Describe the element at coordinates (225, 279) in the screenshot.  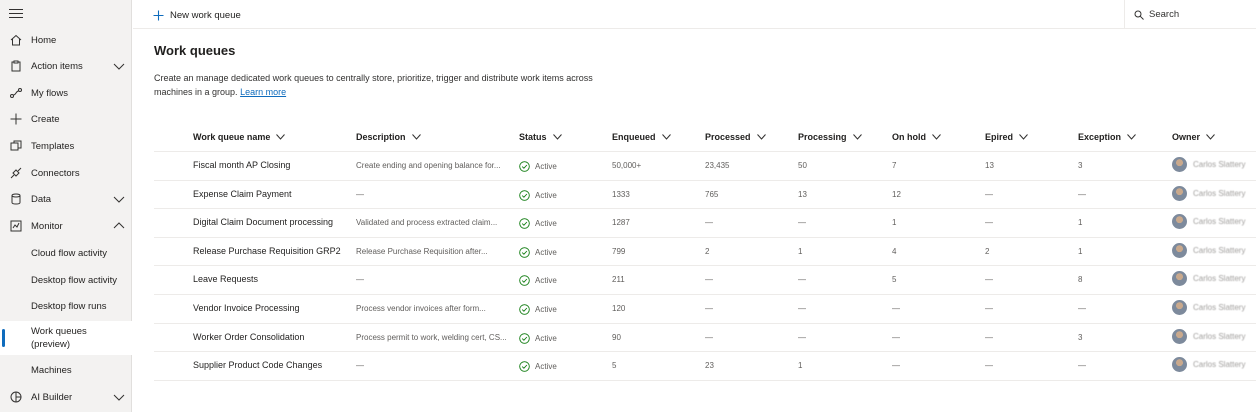
I see `queue-name: Leave Requests` at that location.